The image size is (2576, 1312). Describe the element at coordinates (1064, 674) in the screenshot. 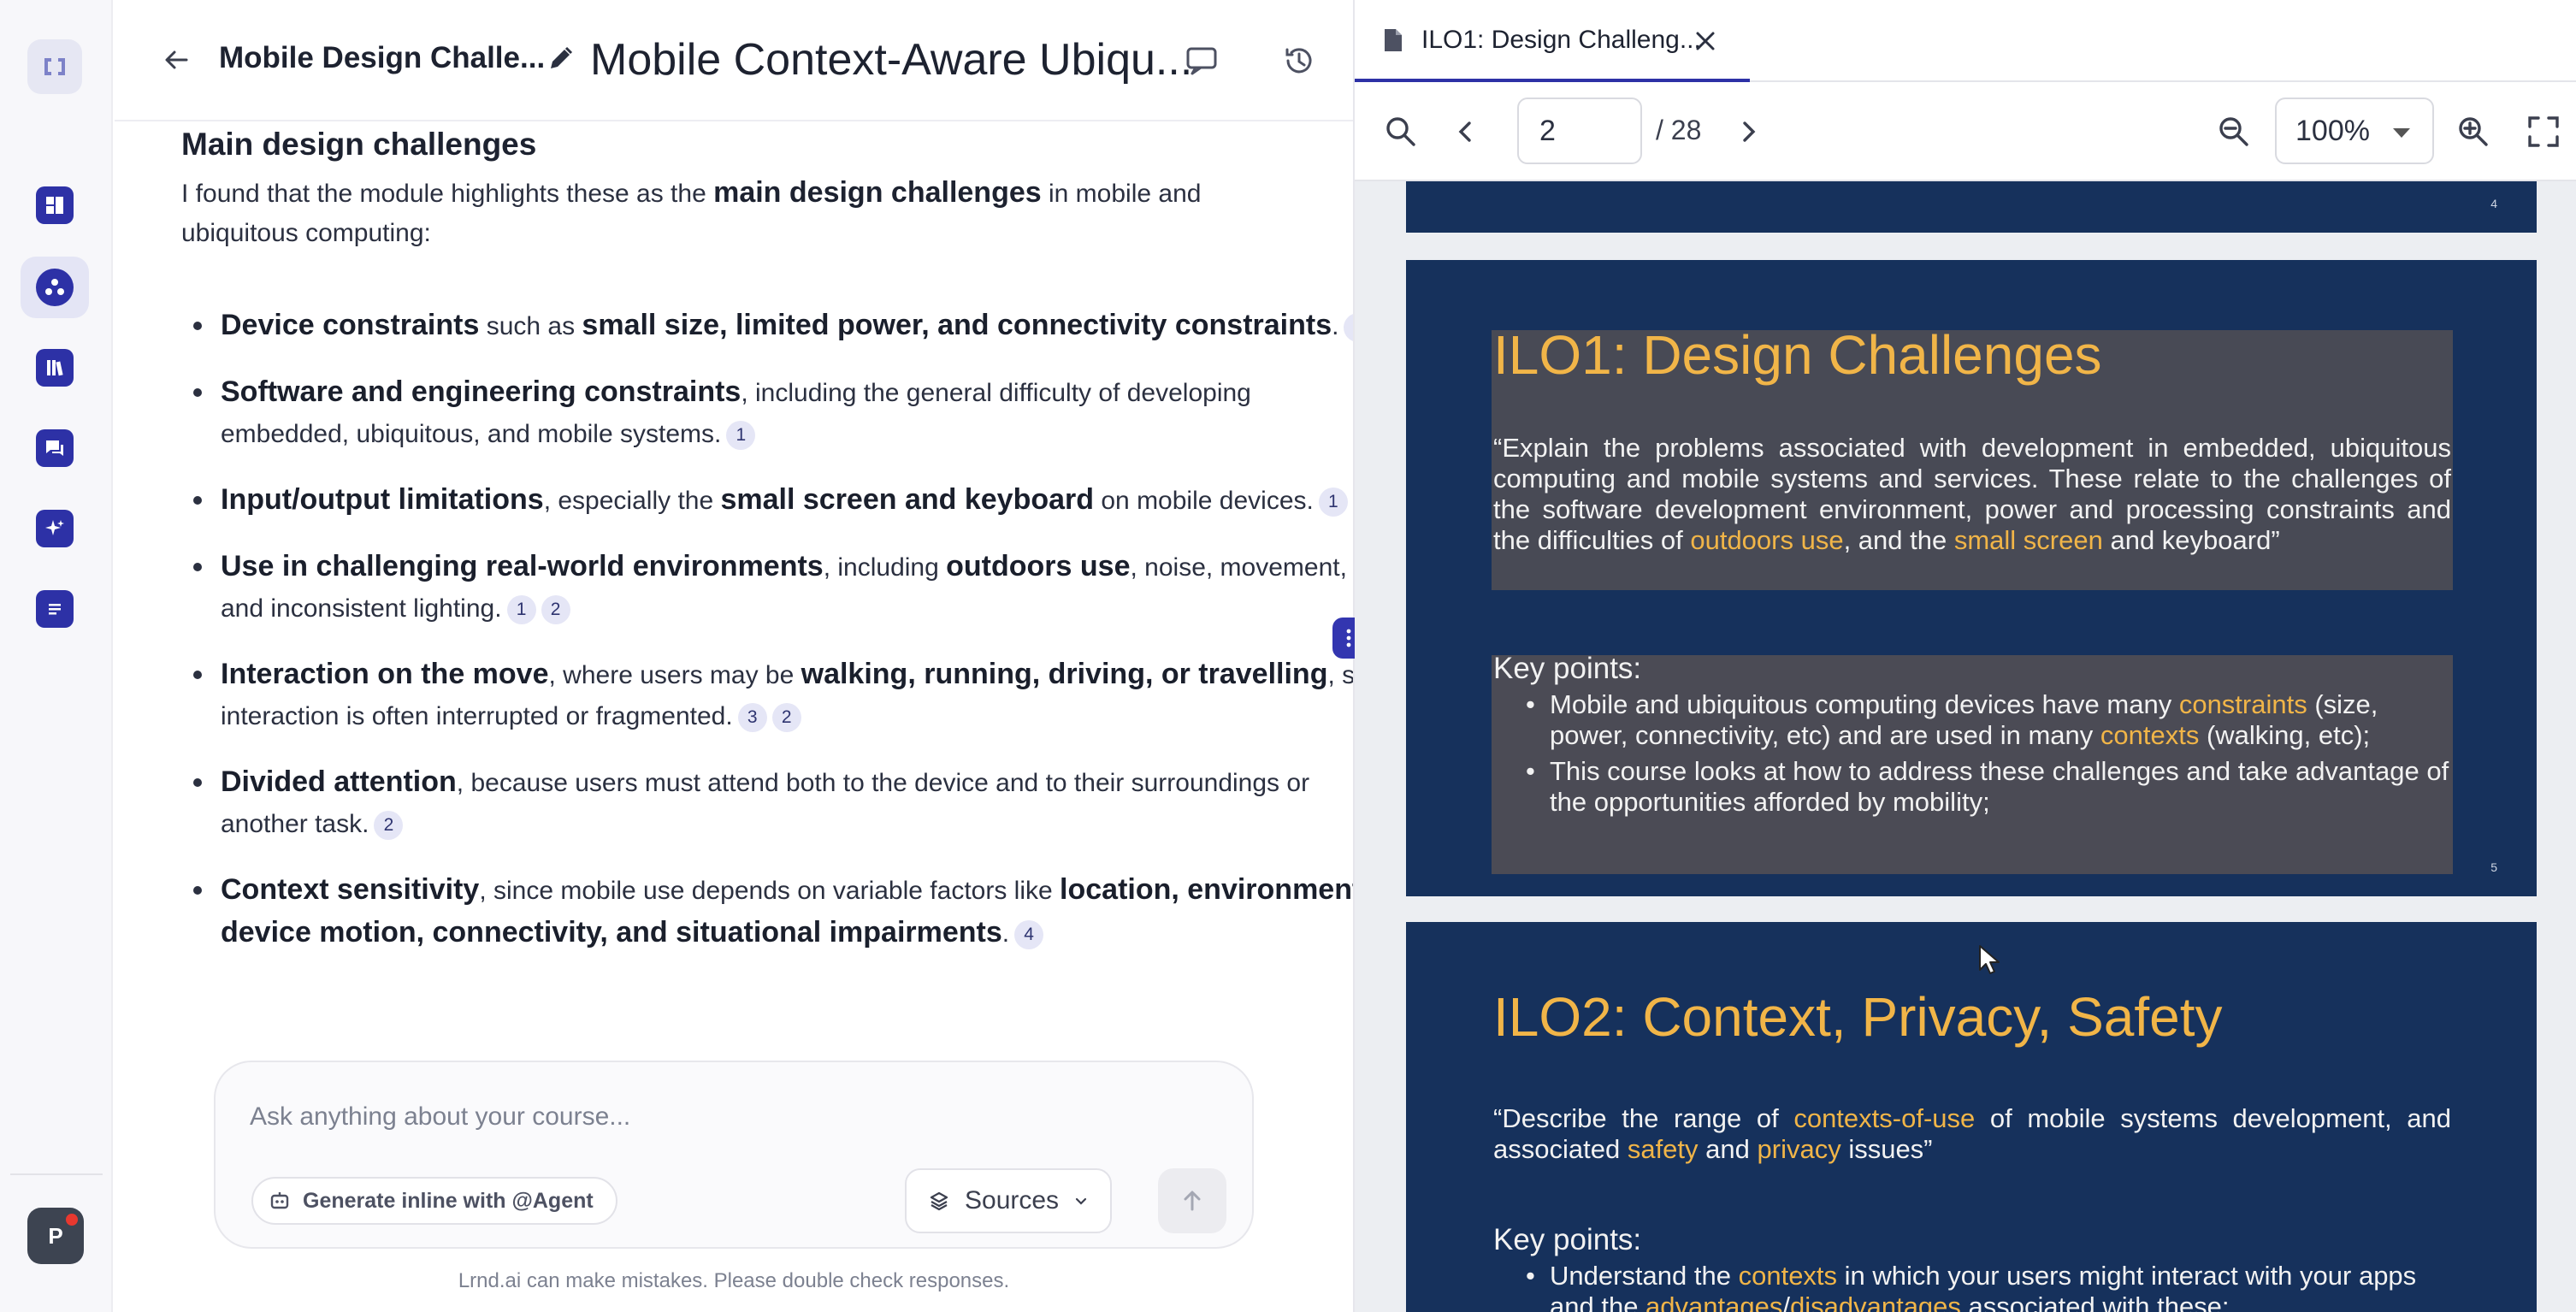

I see `bold-phrase: walking, running, driving, or travelling` at that location.